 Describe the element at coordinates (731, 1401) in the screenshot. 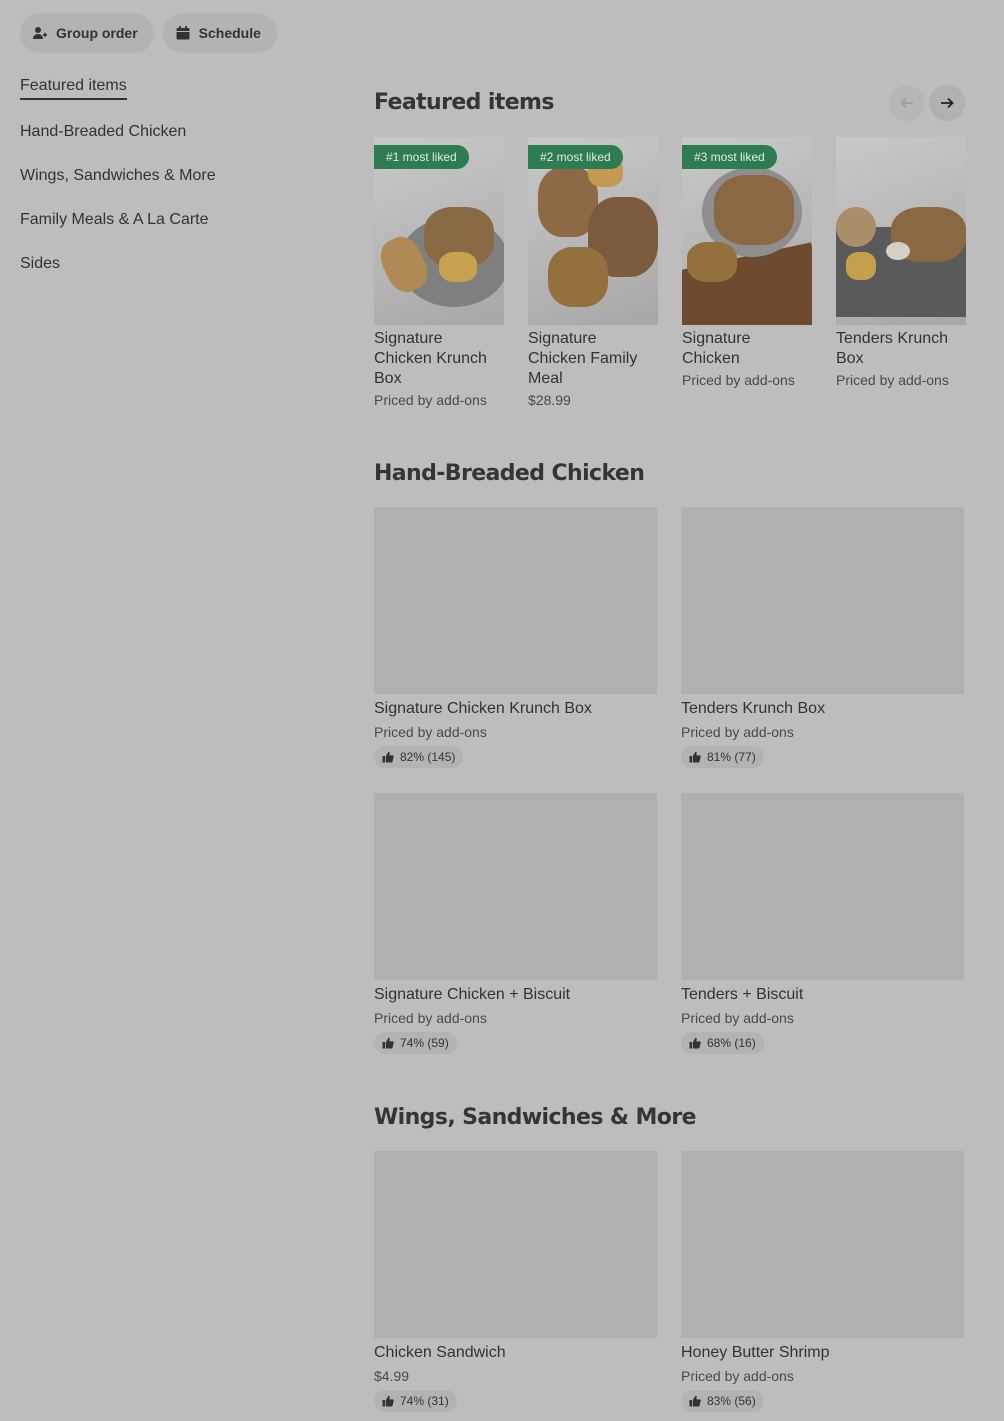

I see `rating-text: 83% (56)` at that location.